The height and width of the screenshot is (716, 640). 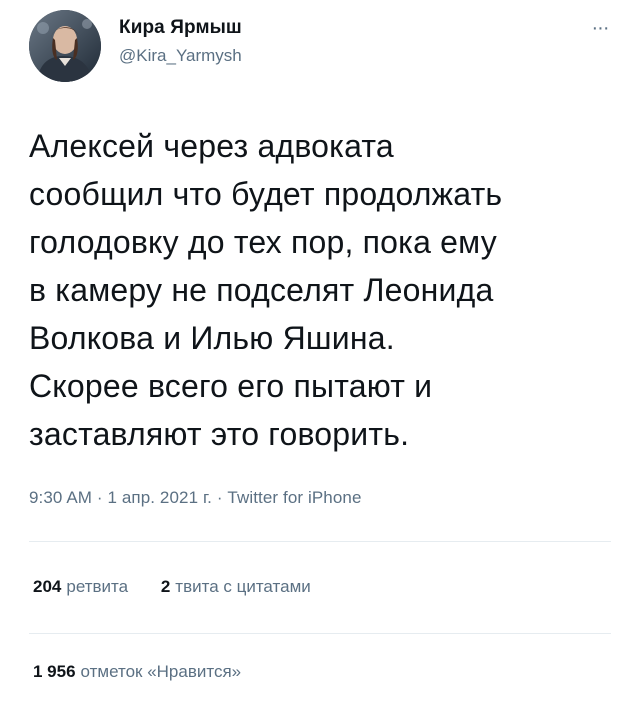 What do you see at coordinates (54, 671) in the screenshot?
I see `likes-count: 1 956` at bounding box center [54, 671].